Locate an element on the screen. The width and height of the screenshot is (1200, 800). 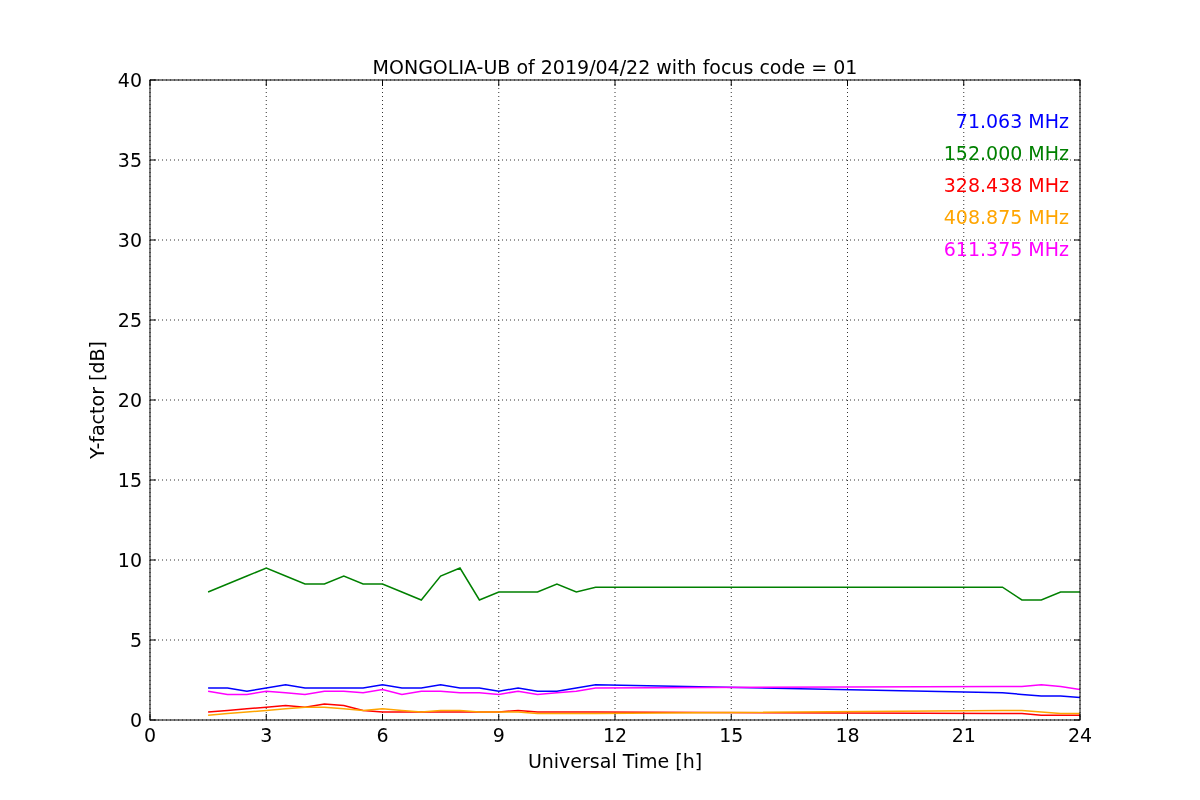
x-tick-label: 15 is located at coordinates (731, 735).